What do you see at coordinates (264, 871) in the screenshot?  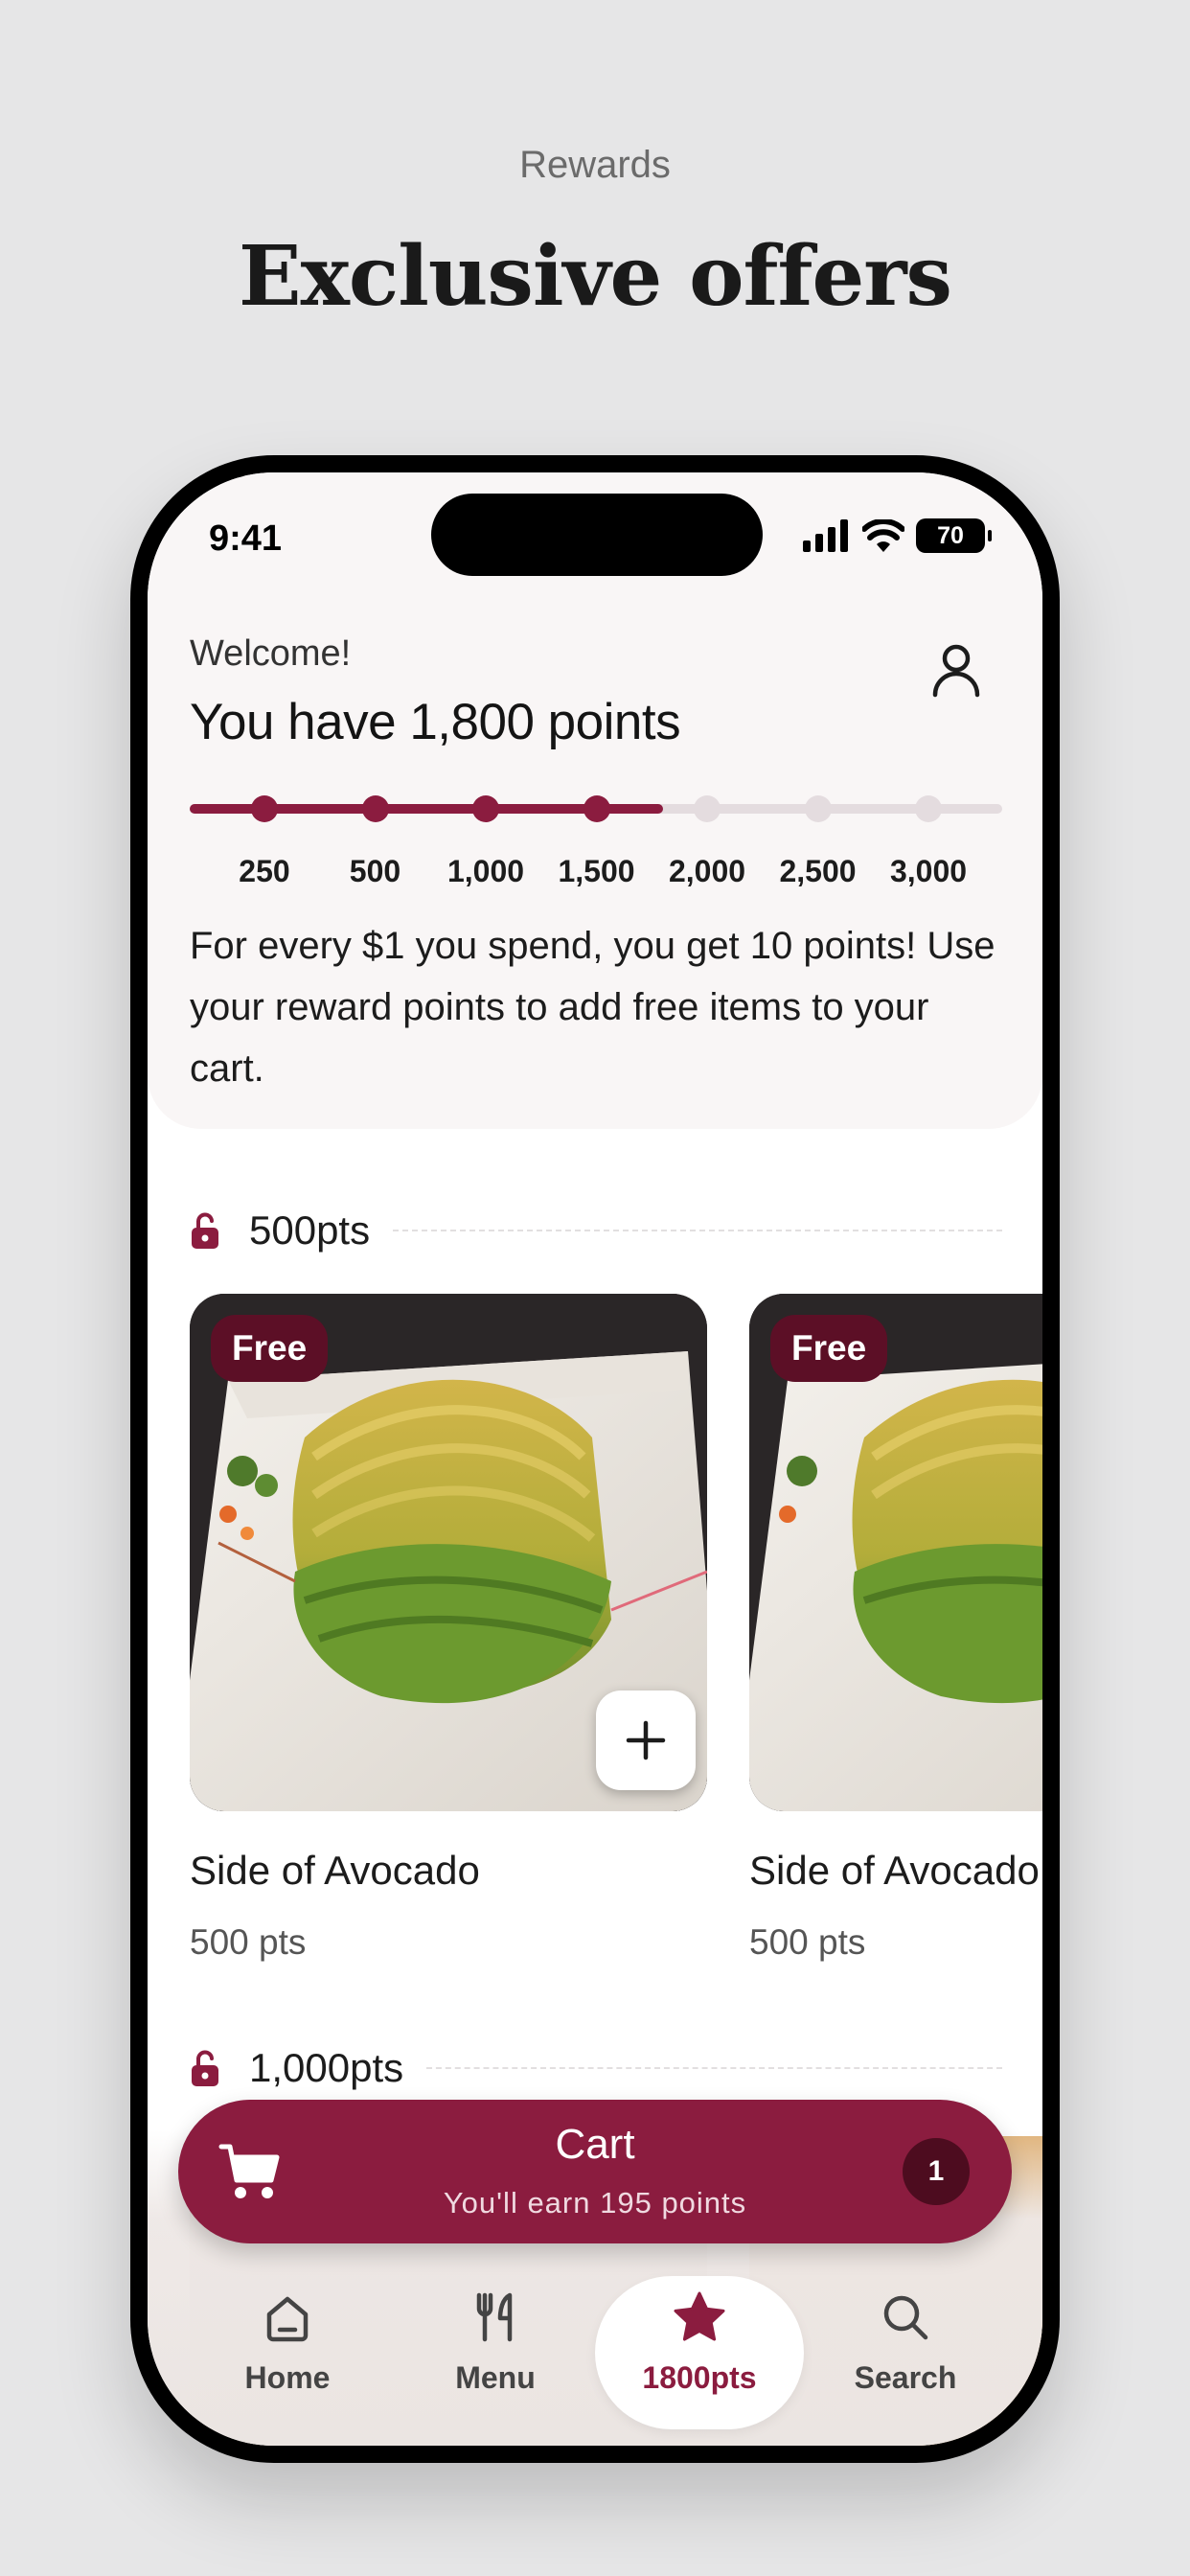 I see `milestone-label: 250` at bounding box center [264, 871].